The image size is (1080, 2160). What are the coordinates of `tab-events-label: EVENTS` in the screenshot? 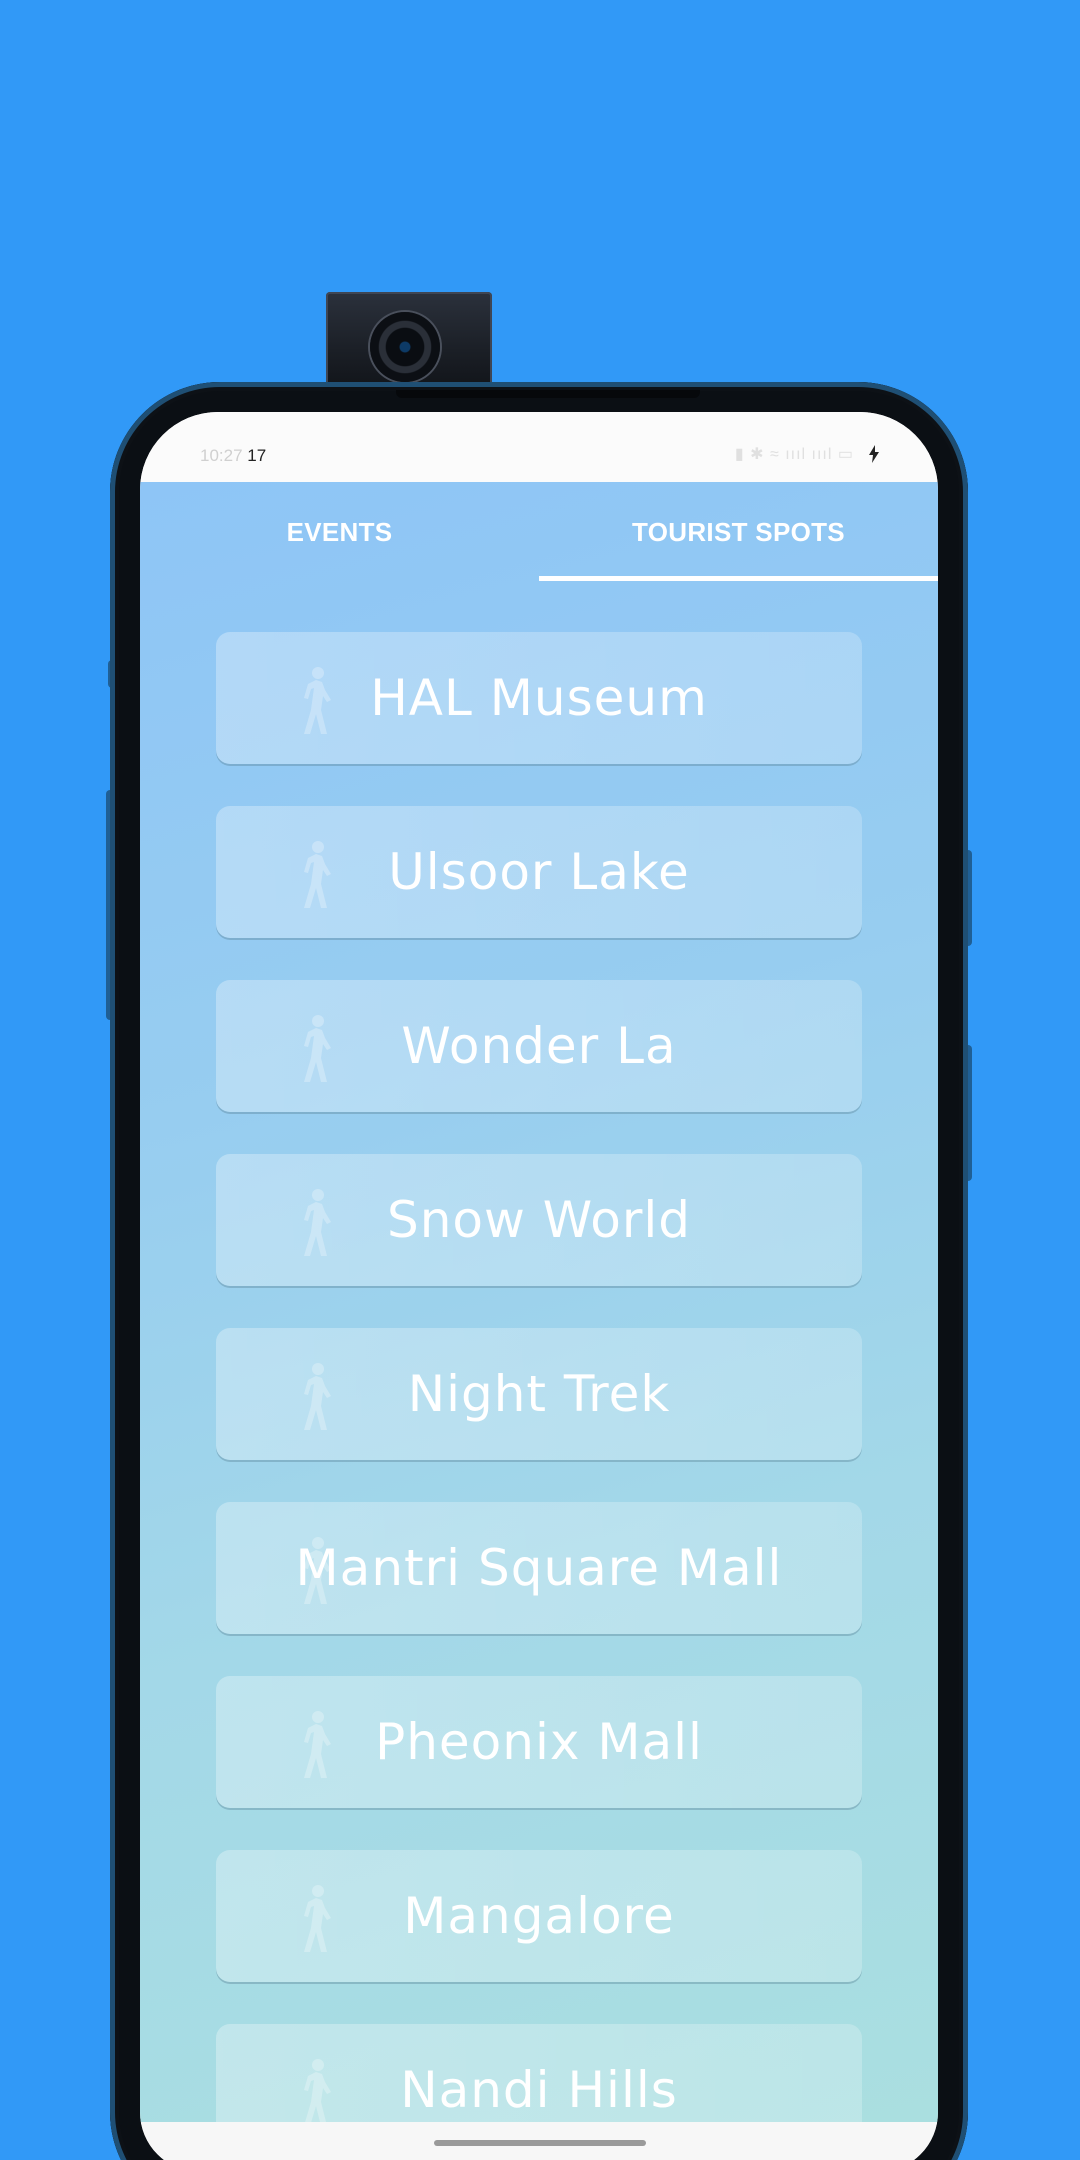 It's located at (339, 531).